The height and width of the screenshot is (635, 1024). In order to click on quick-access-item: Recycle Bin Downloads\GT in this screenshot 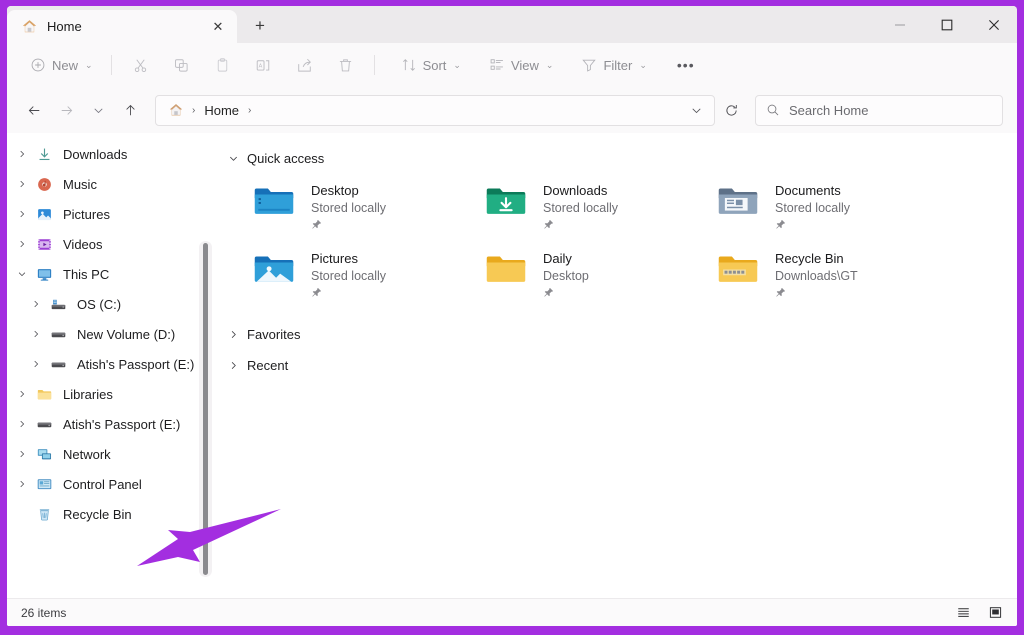, I will do `click(833, 279)`.